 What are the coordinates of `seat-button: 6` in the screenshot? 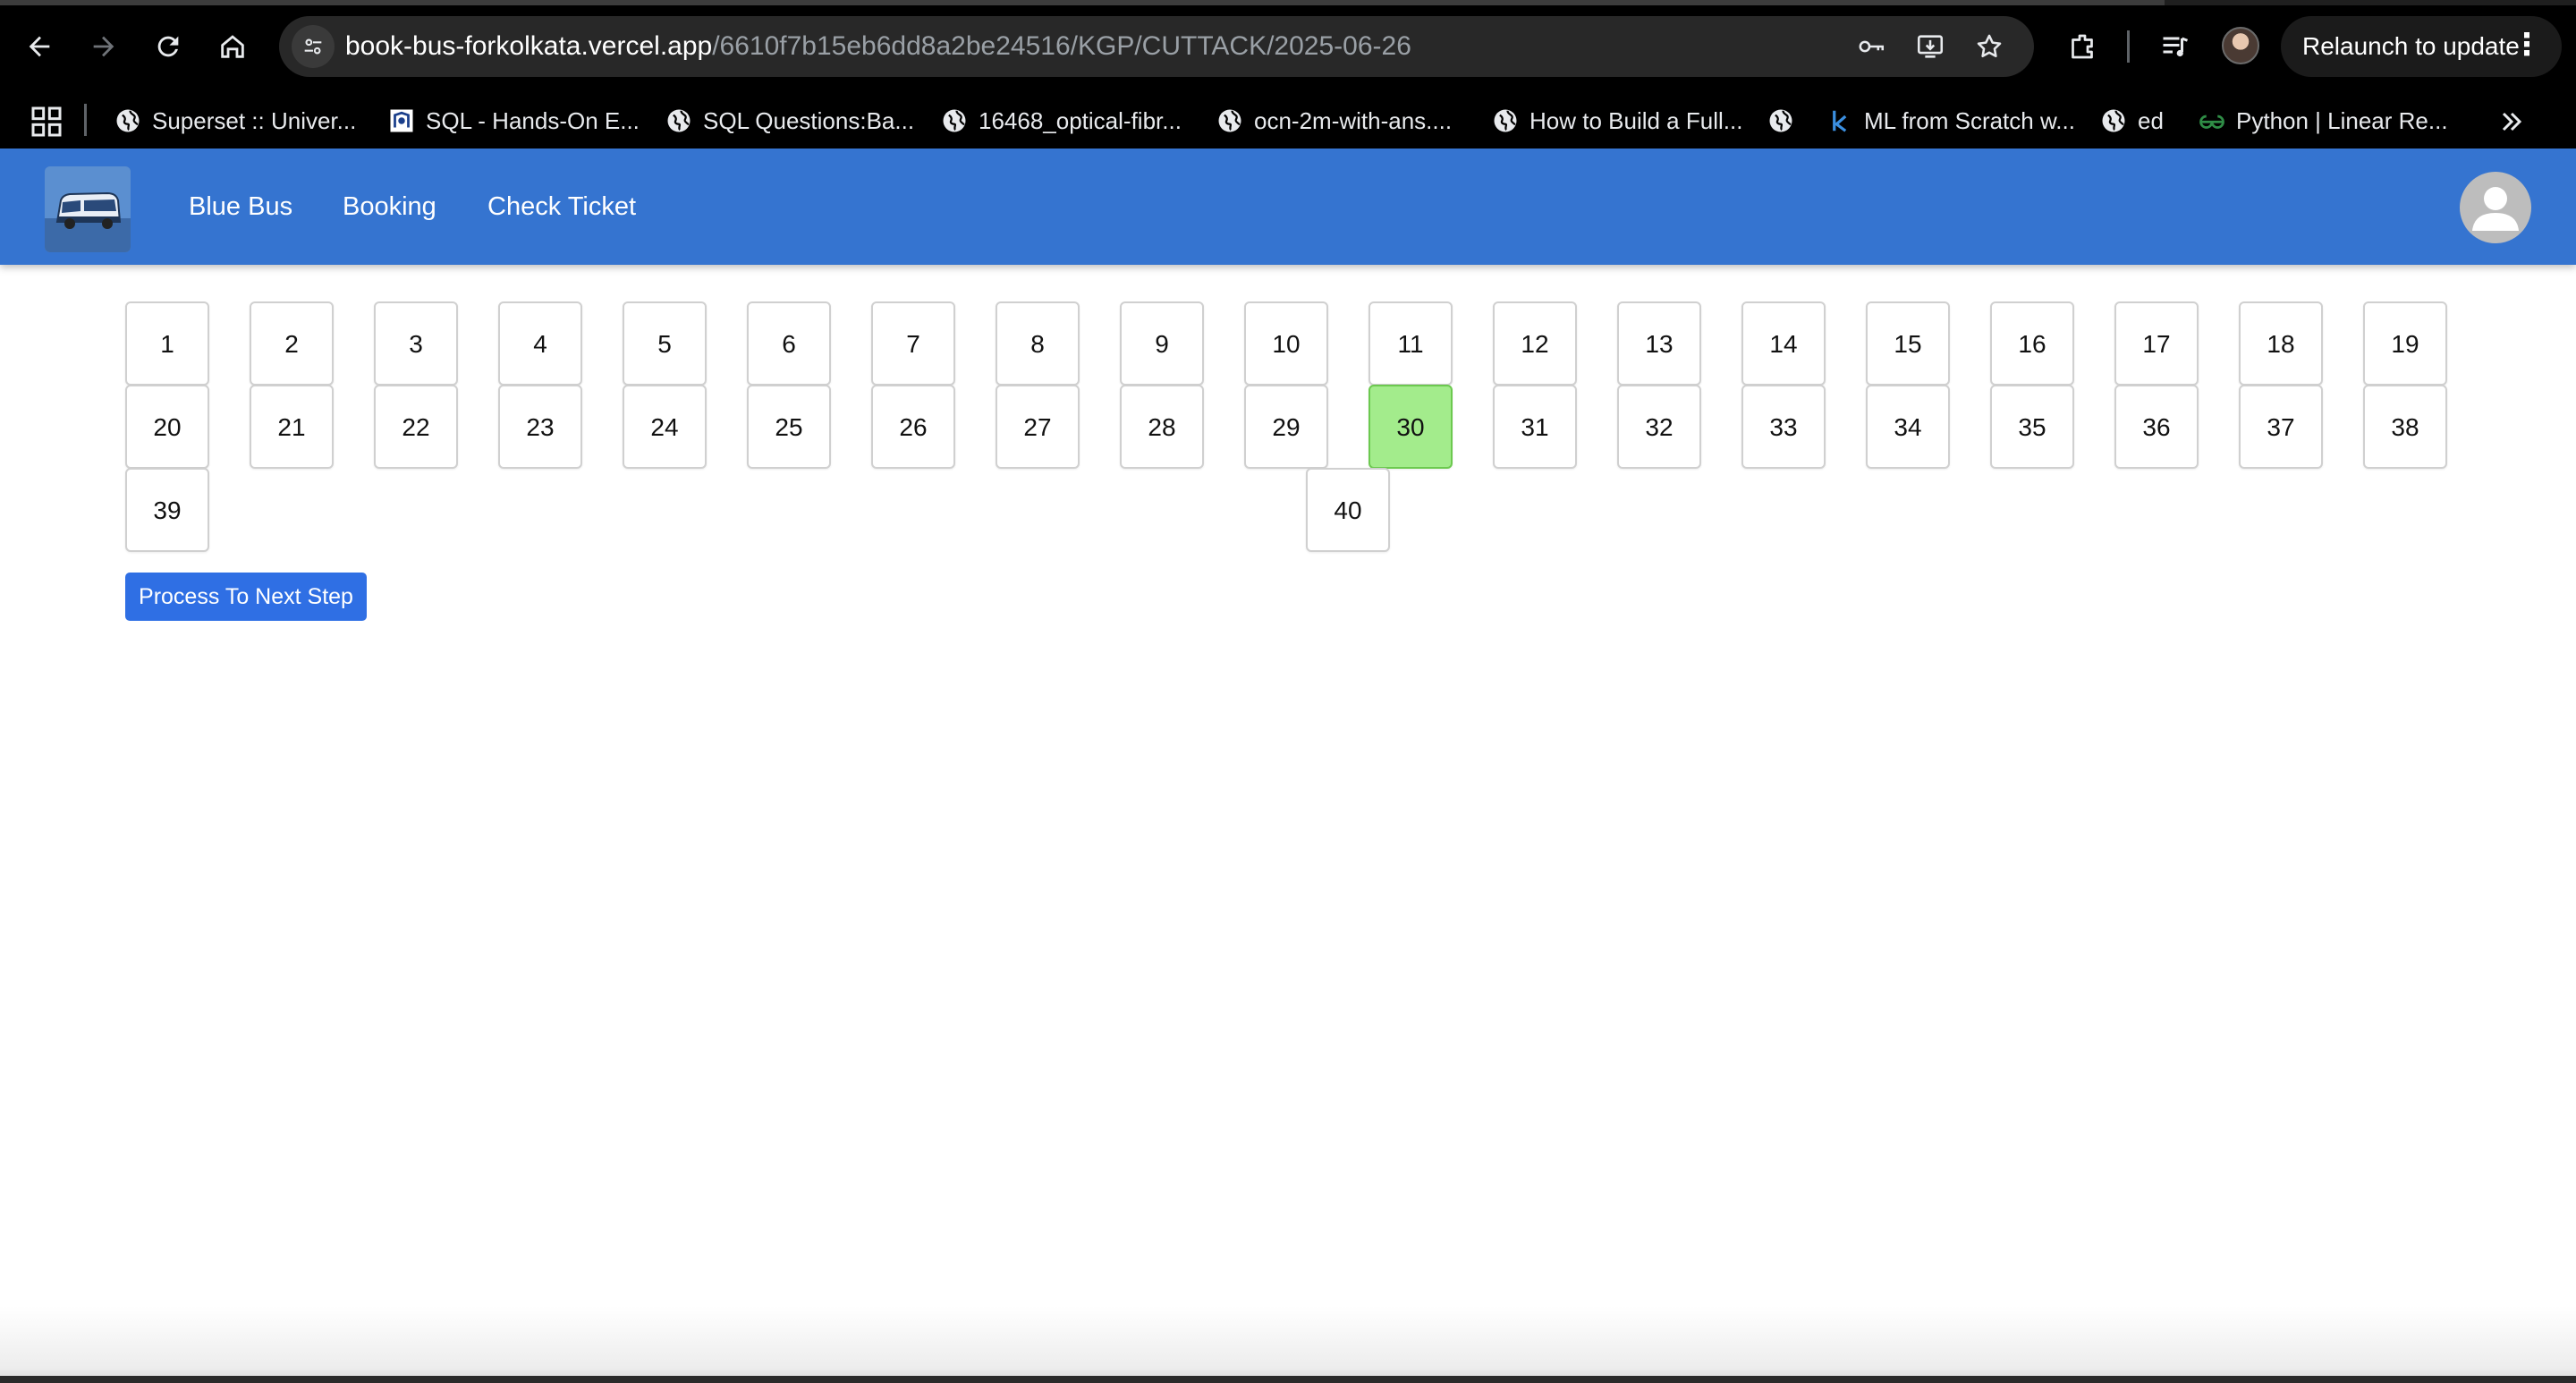 It's located at (789, 343).